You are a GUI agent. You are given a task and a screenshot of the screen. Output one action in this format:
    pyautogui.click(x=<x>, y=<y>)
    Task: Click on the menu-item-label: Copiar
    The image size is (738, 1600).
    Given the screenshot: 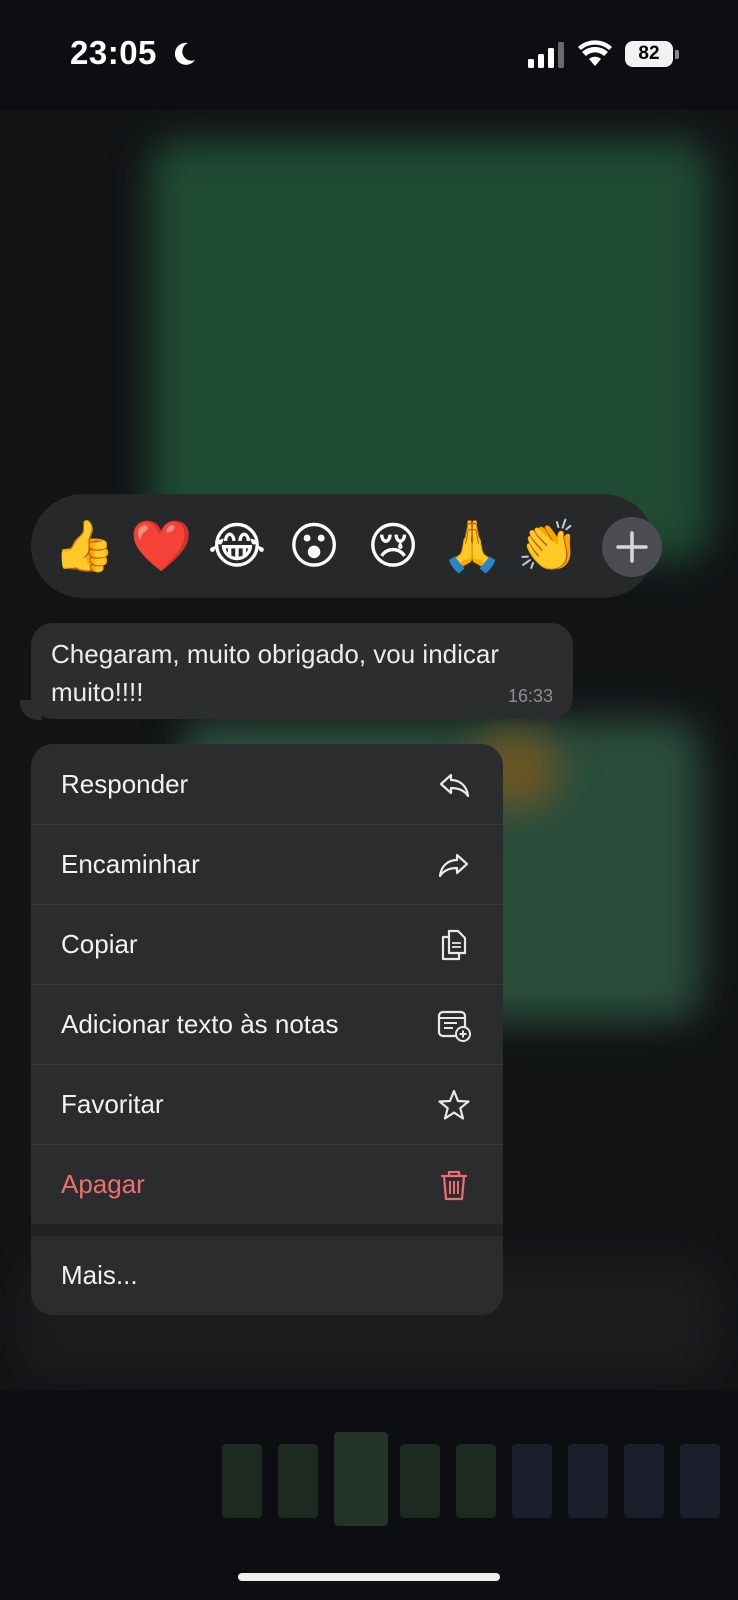 What is the action you would take?
    pyautogui.click(x=99, y=944)
    